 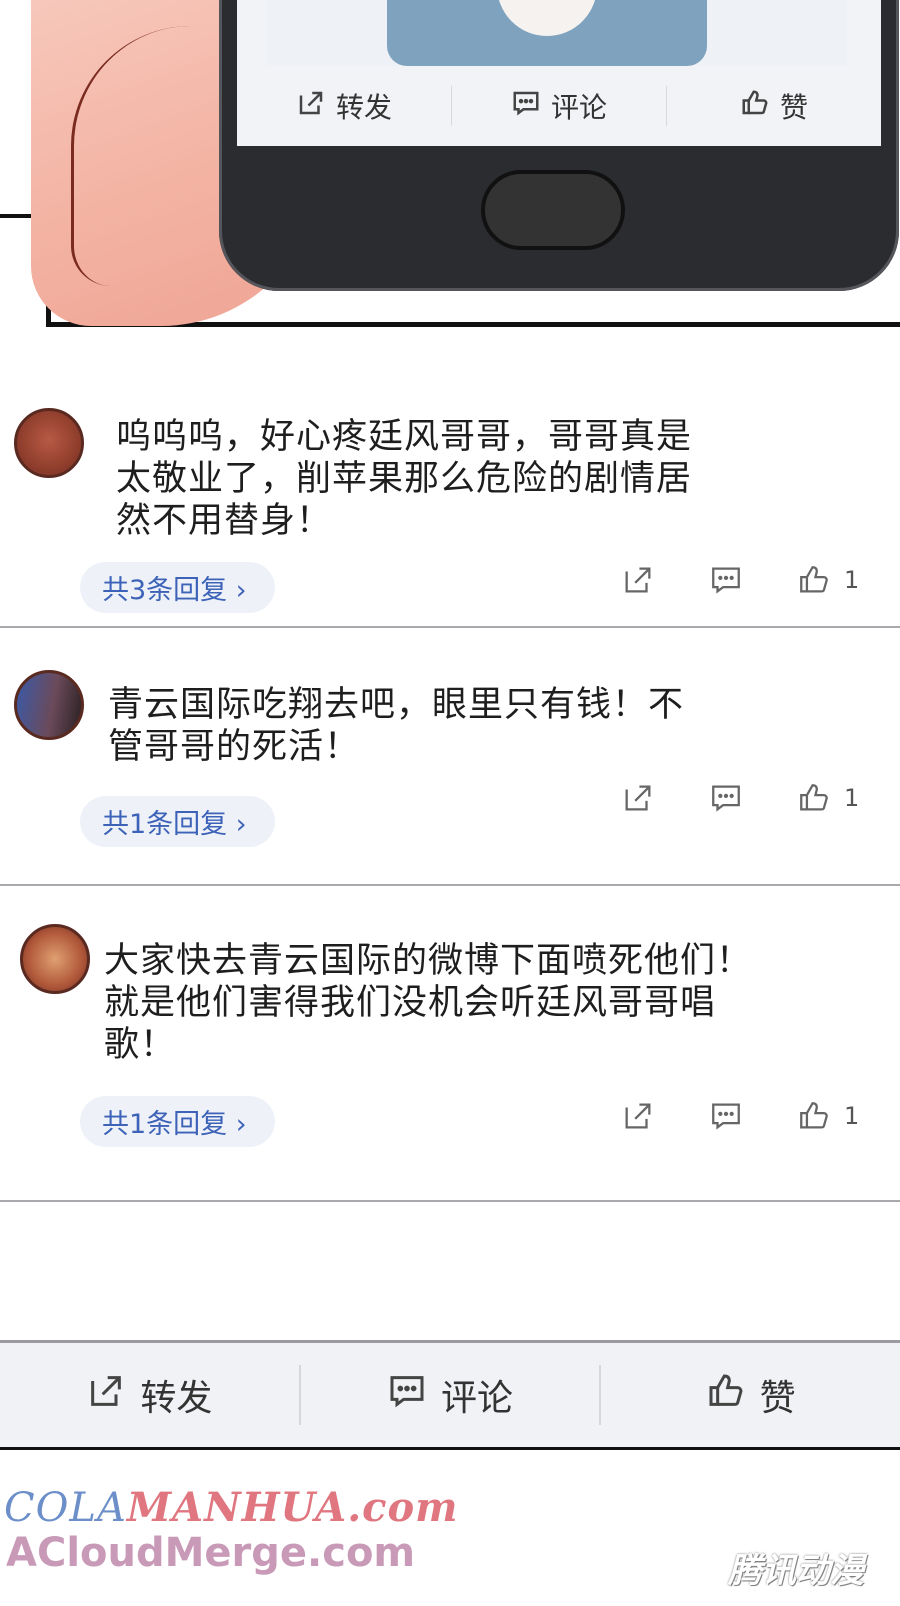 I want to click on phone-comment-button: 评论, so click(x=559, y=106).